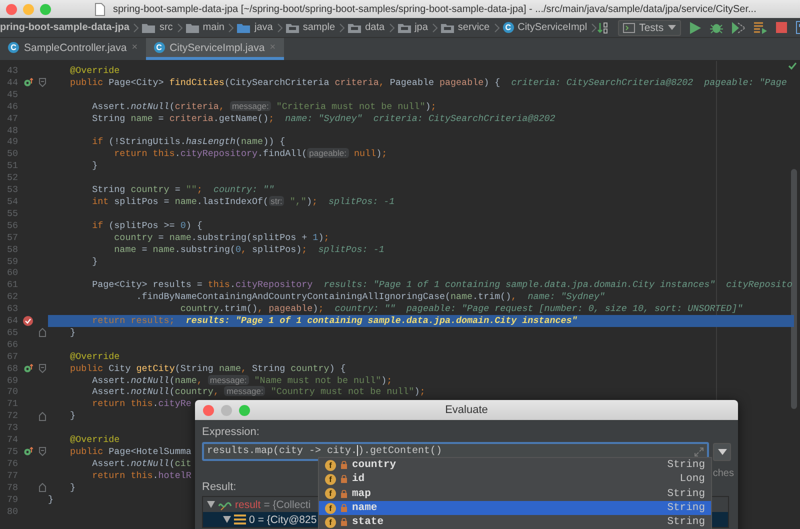 This screenshot has width=800, height=529. What do you see at coordinates (441, 285) in the screenshot?
I see `code-line: Page<City> results = this.cityRepository results: "Page 1 of 1 containing sample.data.jpa.domain.City instances" cityReposito` at bounding box center [441, 285].